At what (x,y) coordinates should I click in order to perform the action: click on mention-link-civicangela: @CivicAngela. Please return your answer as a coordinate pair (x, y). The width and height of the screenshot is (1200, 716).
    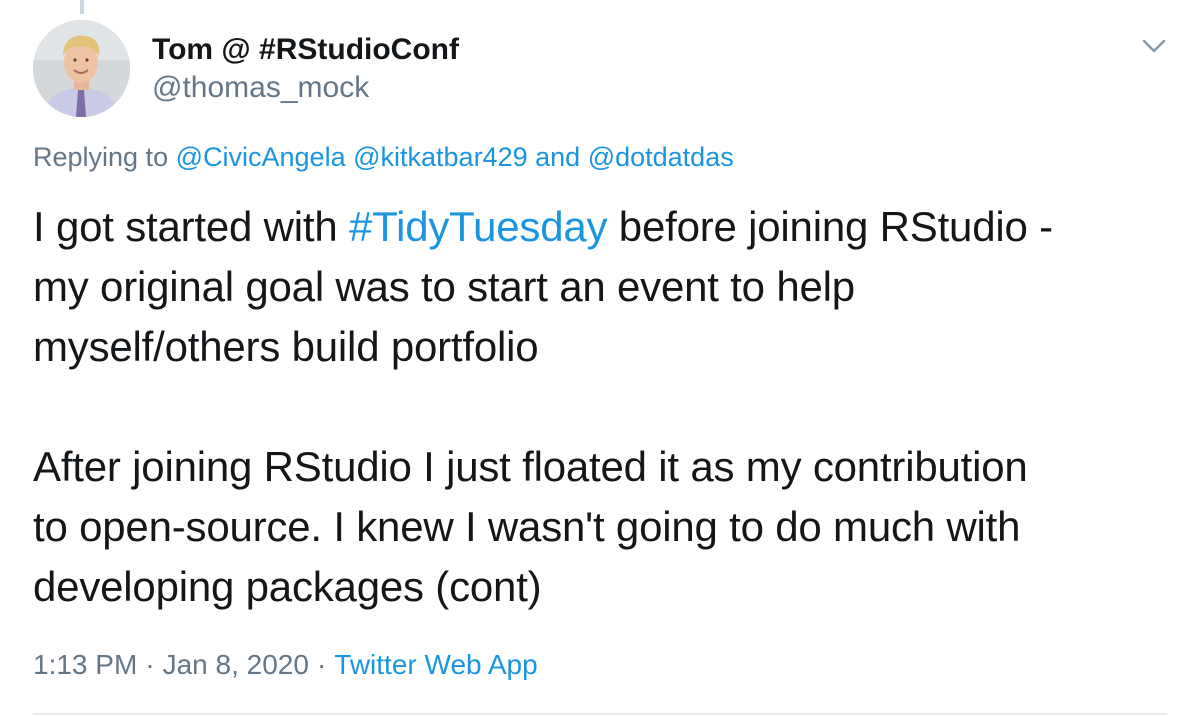
    Looking at the image, I should click on (261, 157).